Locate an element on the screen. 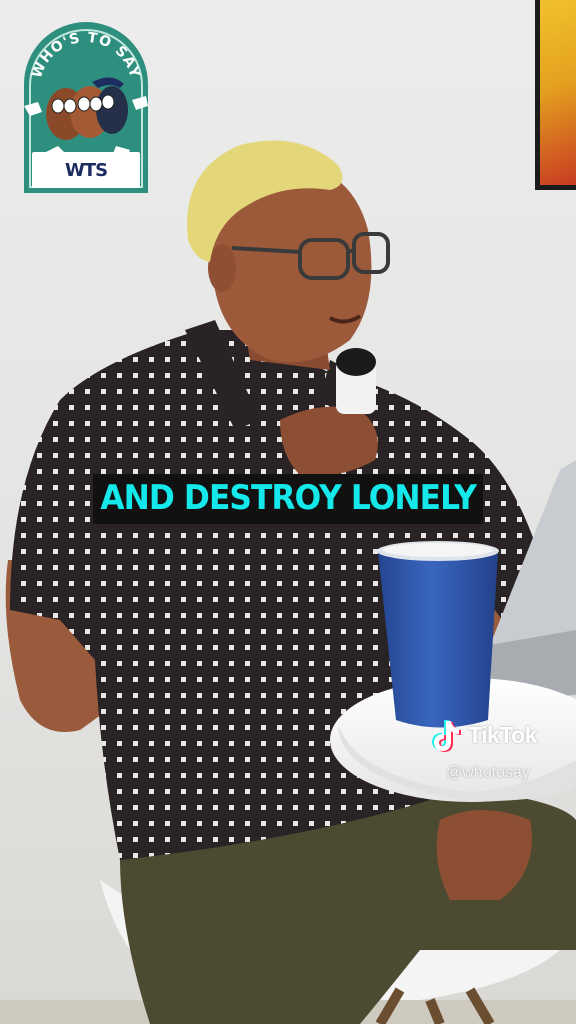 This screenshot has height=1024, width=576. whos-to-say-logo: WHO'S TO SAY WTS is located at coordinates (86, 107).